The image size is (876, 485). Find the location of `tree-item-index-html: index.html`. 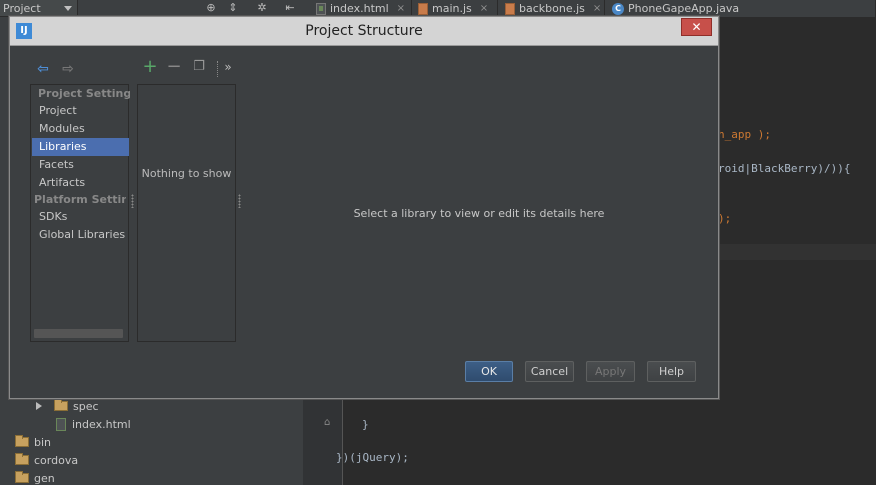

tree-item-index-html: index.html is located at coordinates (93, 424).